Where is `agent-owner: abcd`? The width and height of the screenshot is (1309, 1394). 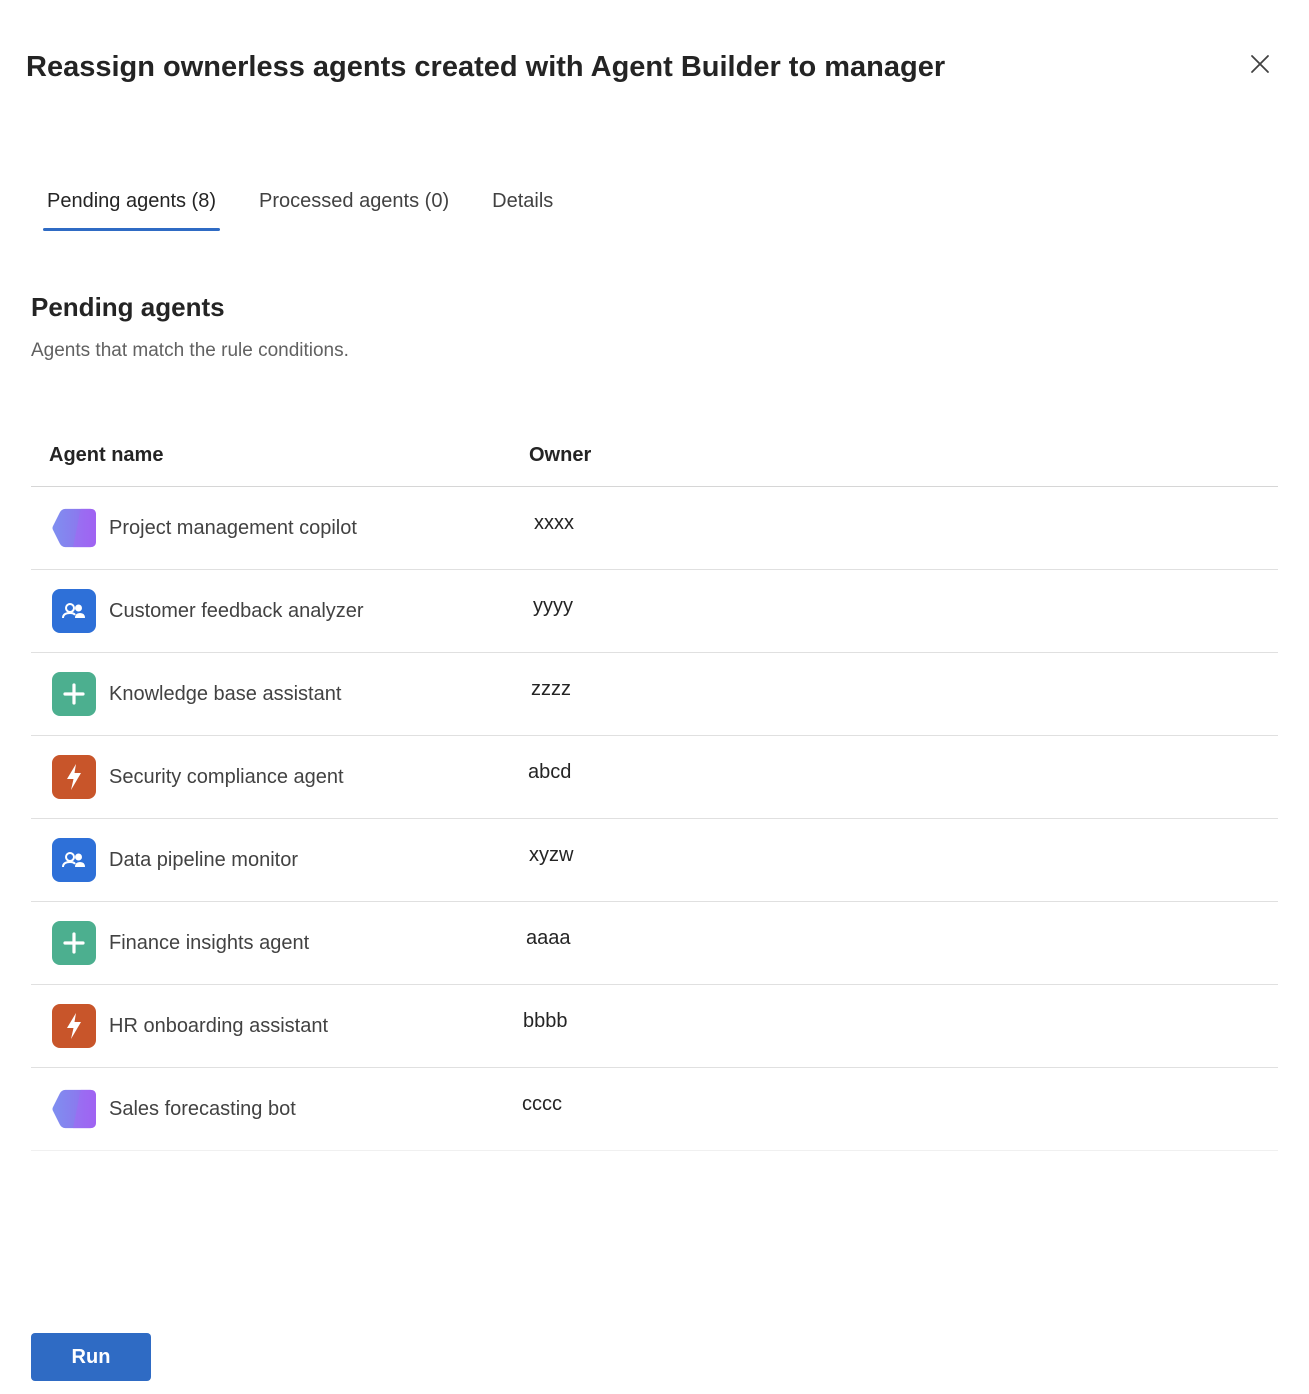
agent-owner: abcd is located at coordinates (550, 771).